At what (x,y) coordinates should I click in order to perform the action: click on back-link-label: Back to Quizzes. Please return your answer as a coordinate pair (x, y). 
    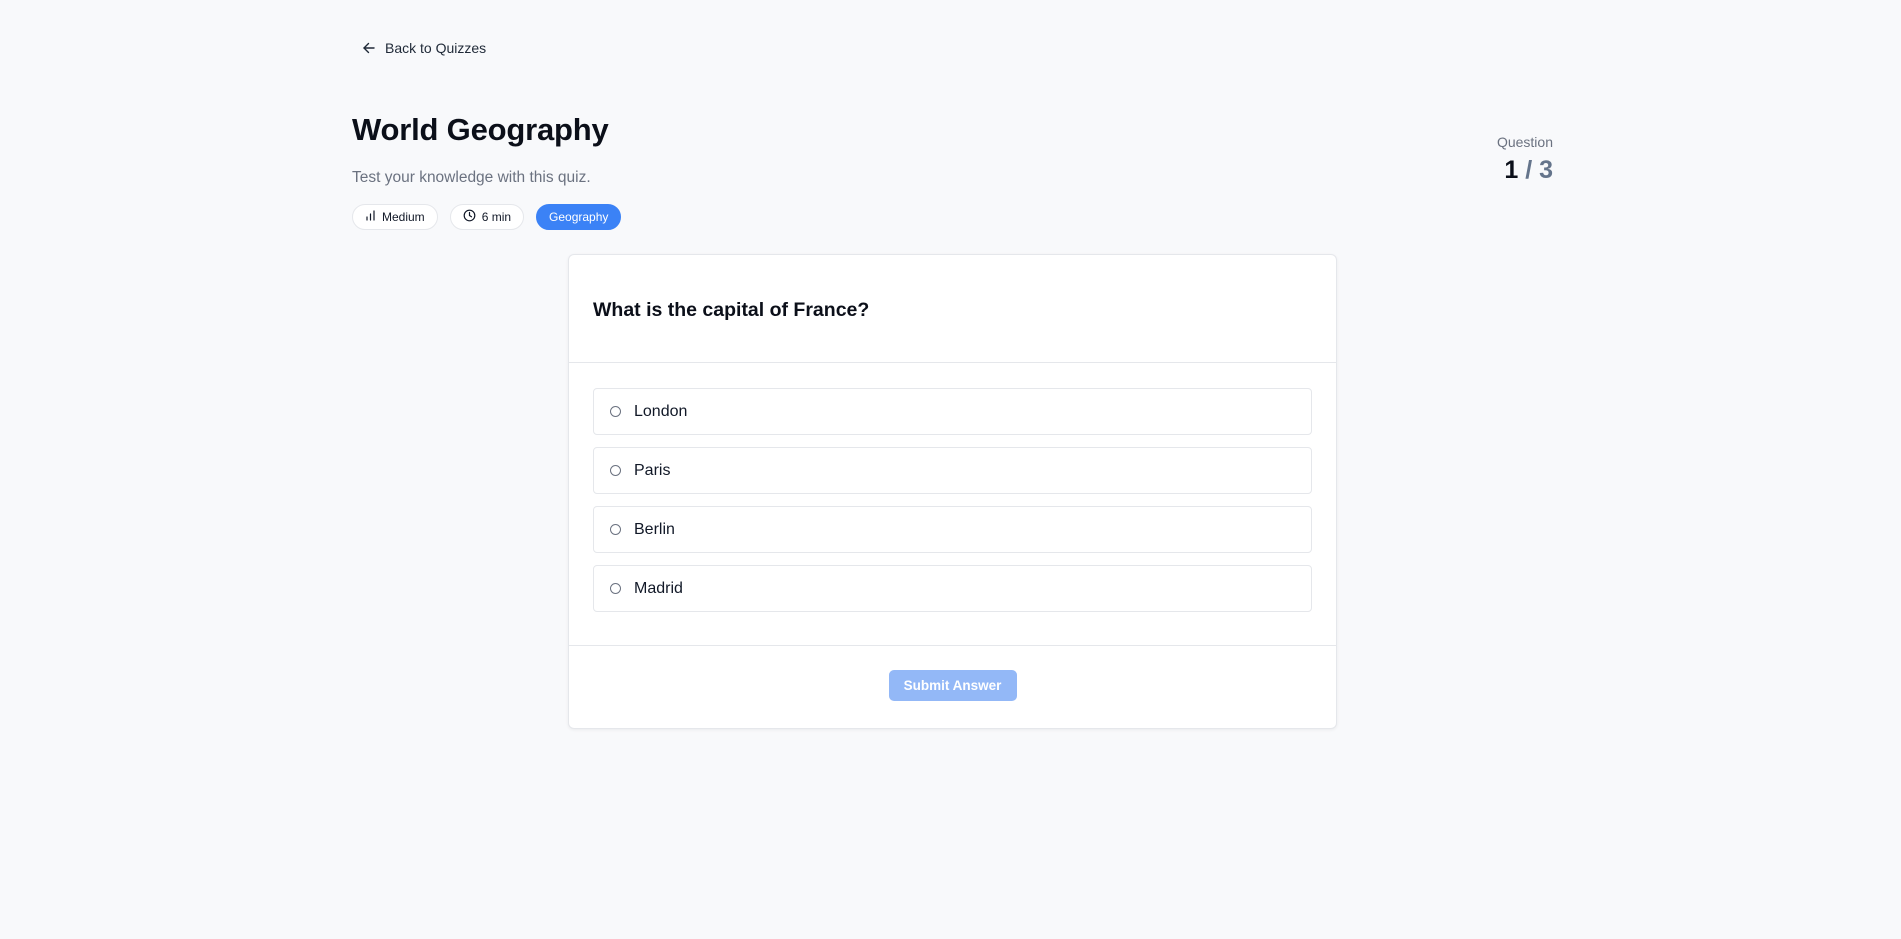
    Looking at the image, I should click on (436, 48).